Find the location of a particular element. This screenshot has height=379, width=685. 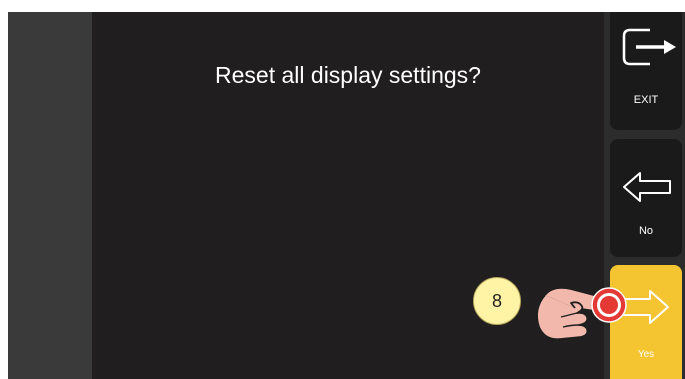

no-button: No is located at coordinates (646, 198).